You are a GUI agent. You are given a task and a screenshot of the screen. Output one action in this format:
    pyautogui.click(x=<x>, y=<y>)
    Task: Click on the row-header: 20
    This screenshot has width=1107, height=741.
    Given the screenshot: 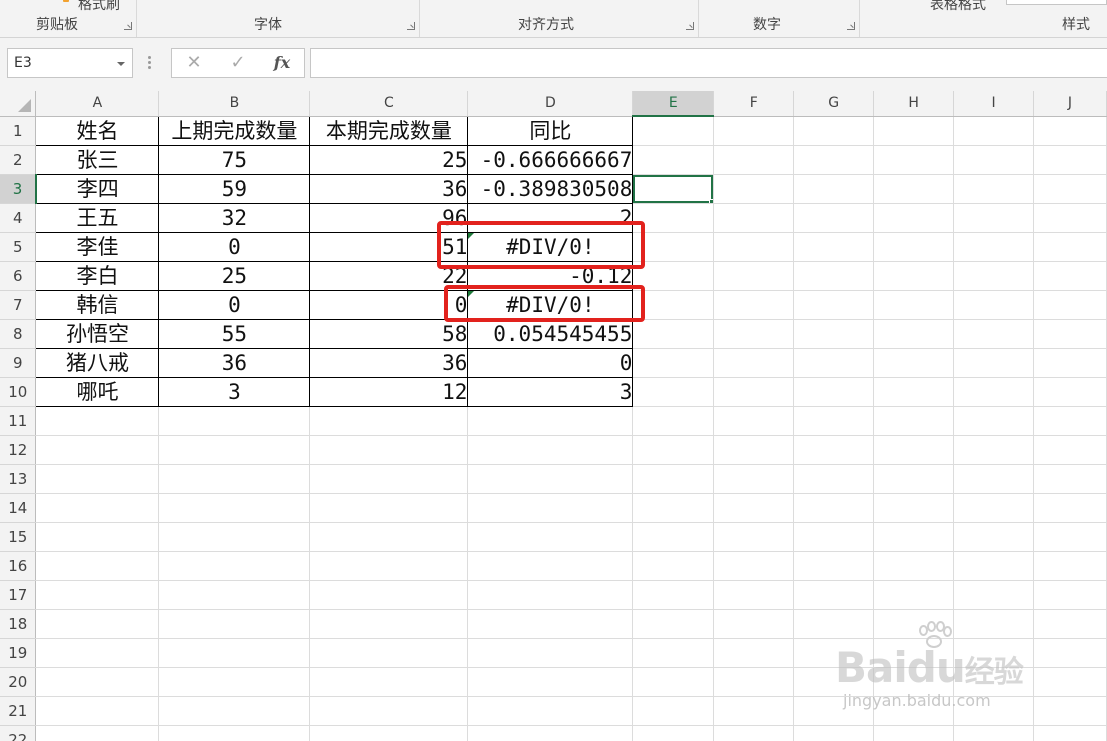 What is the action you would take?
    pyautogui.click(x=18, y=682)
    